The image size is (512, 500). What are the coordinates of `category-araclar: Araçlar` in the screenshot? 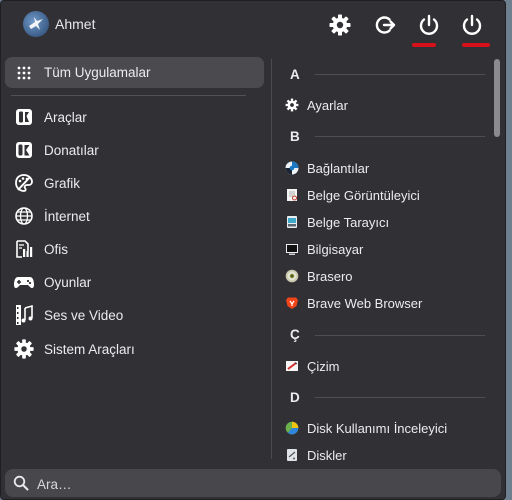 It's located at (131, 117).